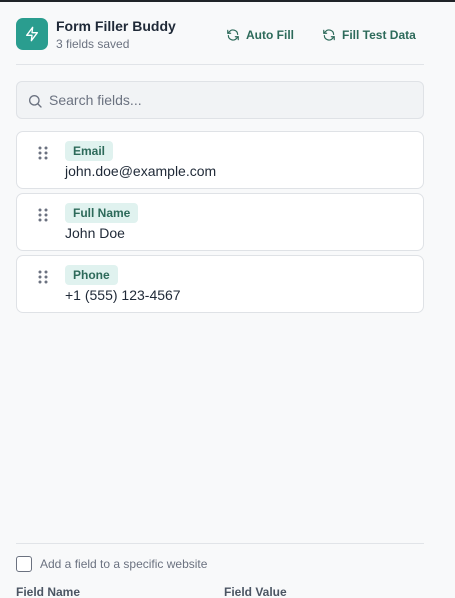 The height and width of the screenshot is (598, 455). What do you see at coordinates (102, 213) in the screenshot?
I see `field-name-tag: Full Name` at bounding box center [102, 213].